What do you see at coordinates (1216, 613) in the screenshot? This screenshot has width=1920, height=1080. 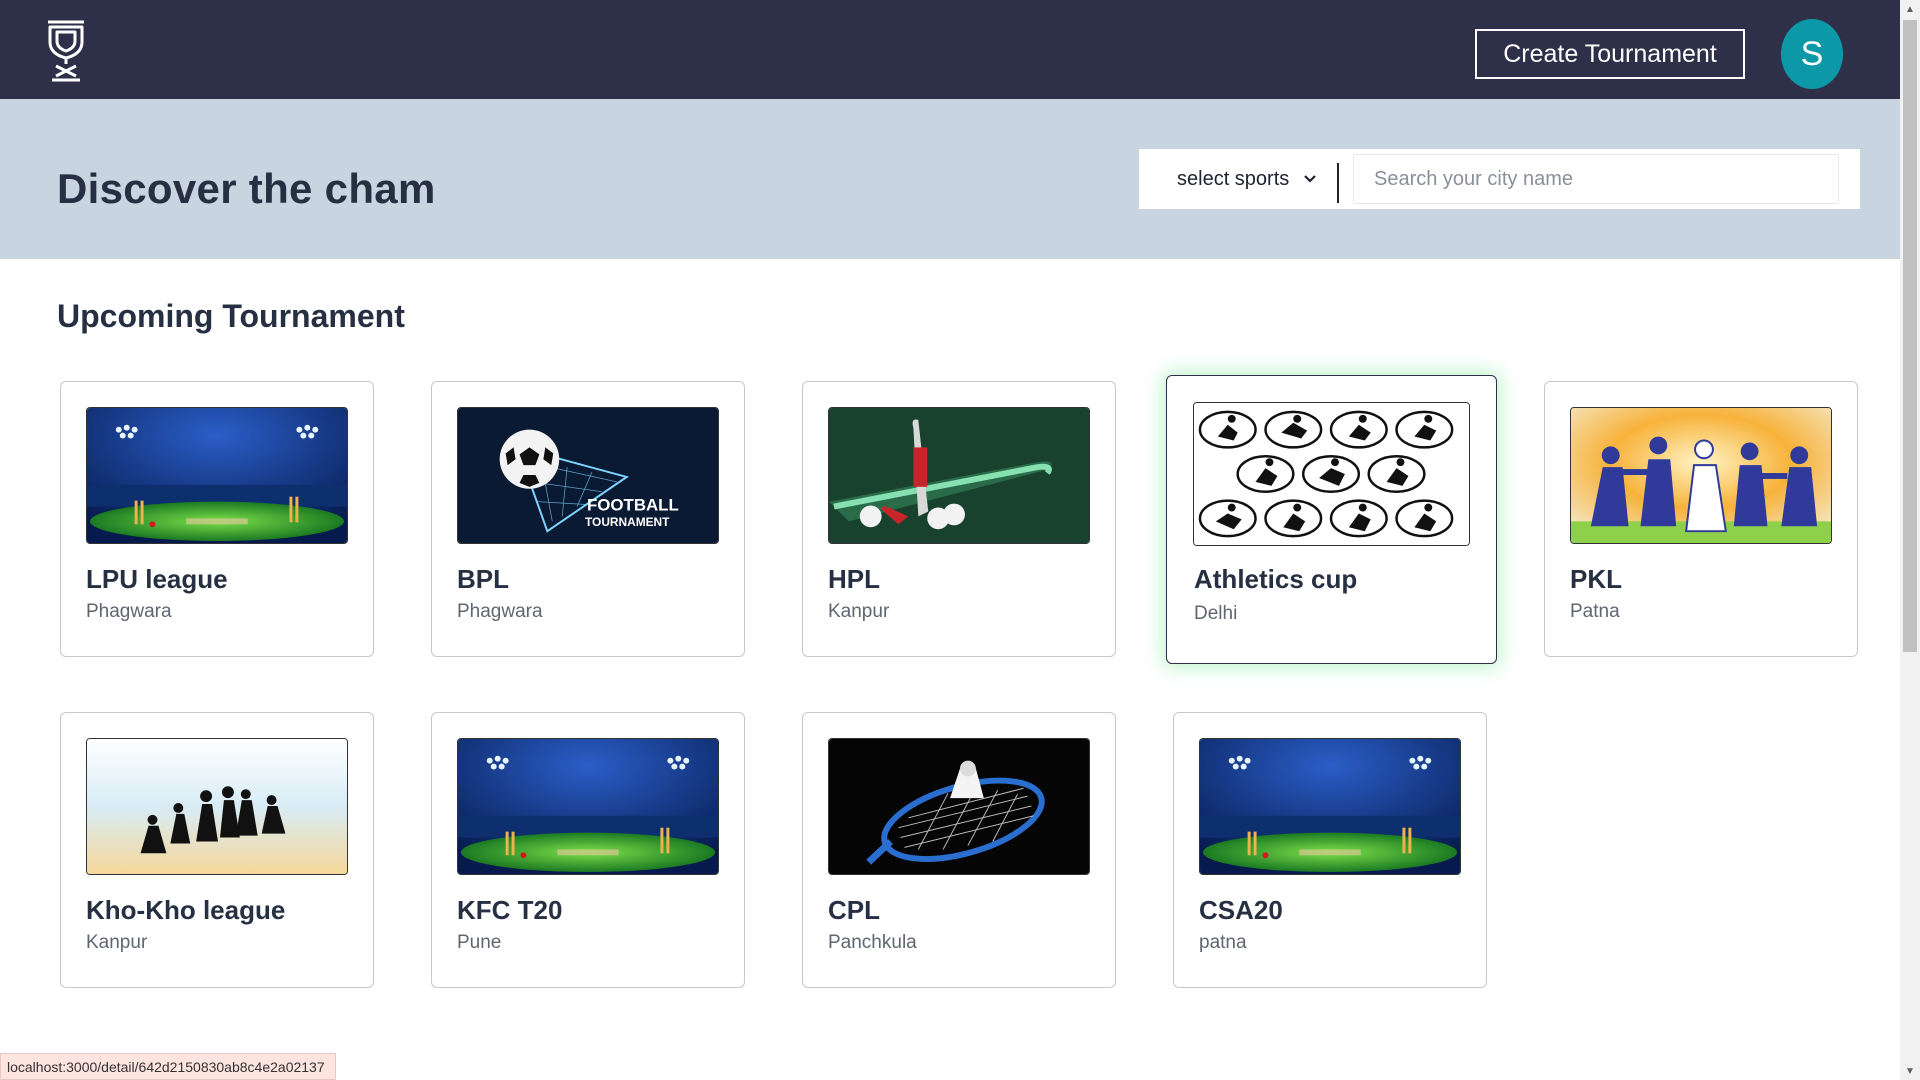 I see `tournament-city: Delhi` at bounding box center [1216, 613].